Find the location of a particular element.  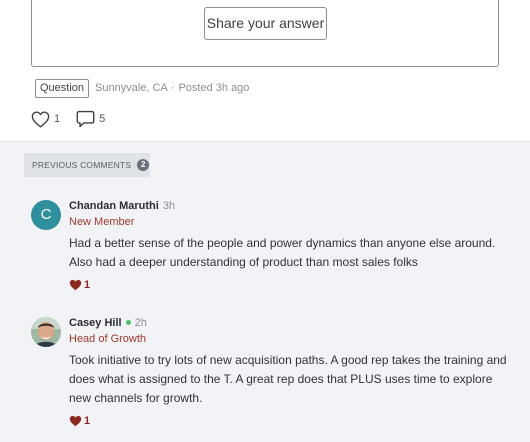

user-photo-icon is located at coordinates (46, 332).